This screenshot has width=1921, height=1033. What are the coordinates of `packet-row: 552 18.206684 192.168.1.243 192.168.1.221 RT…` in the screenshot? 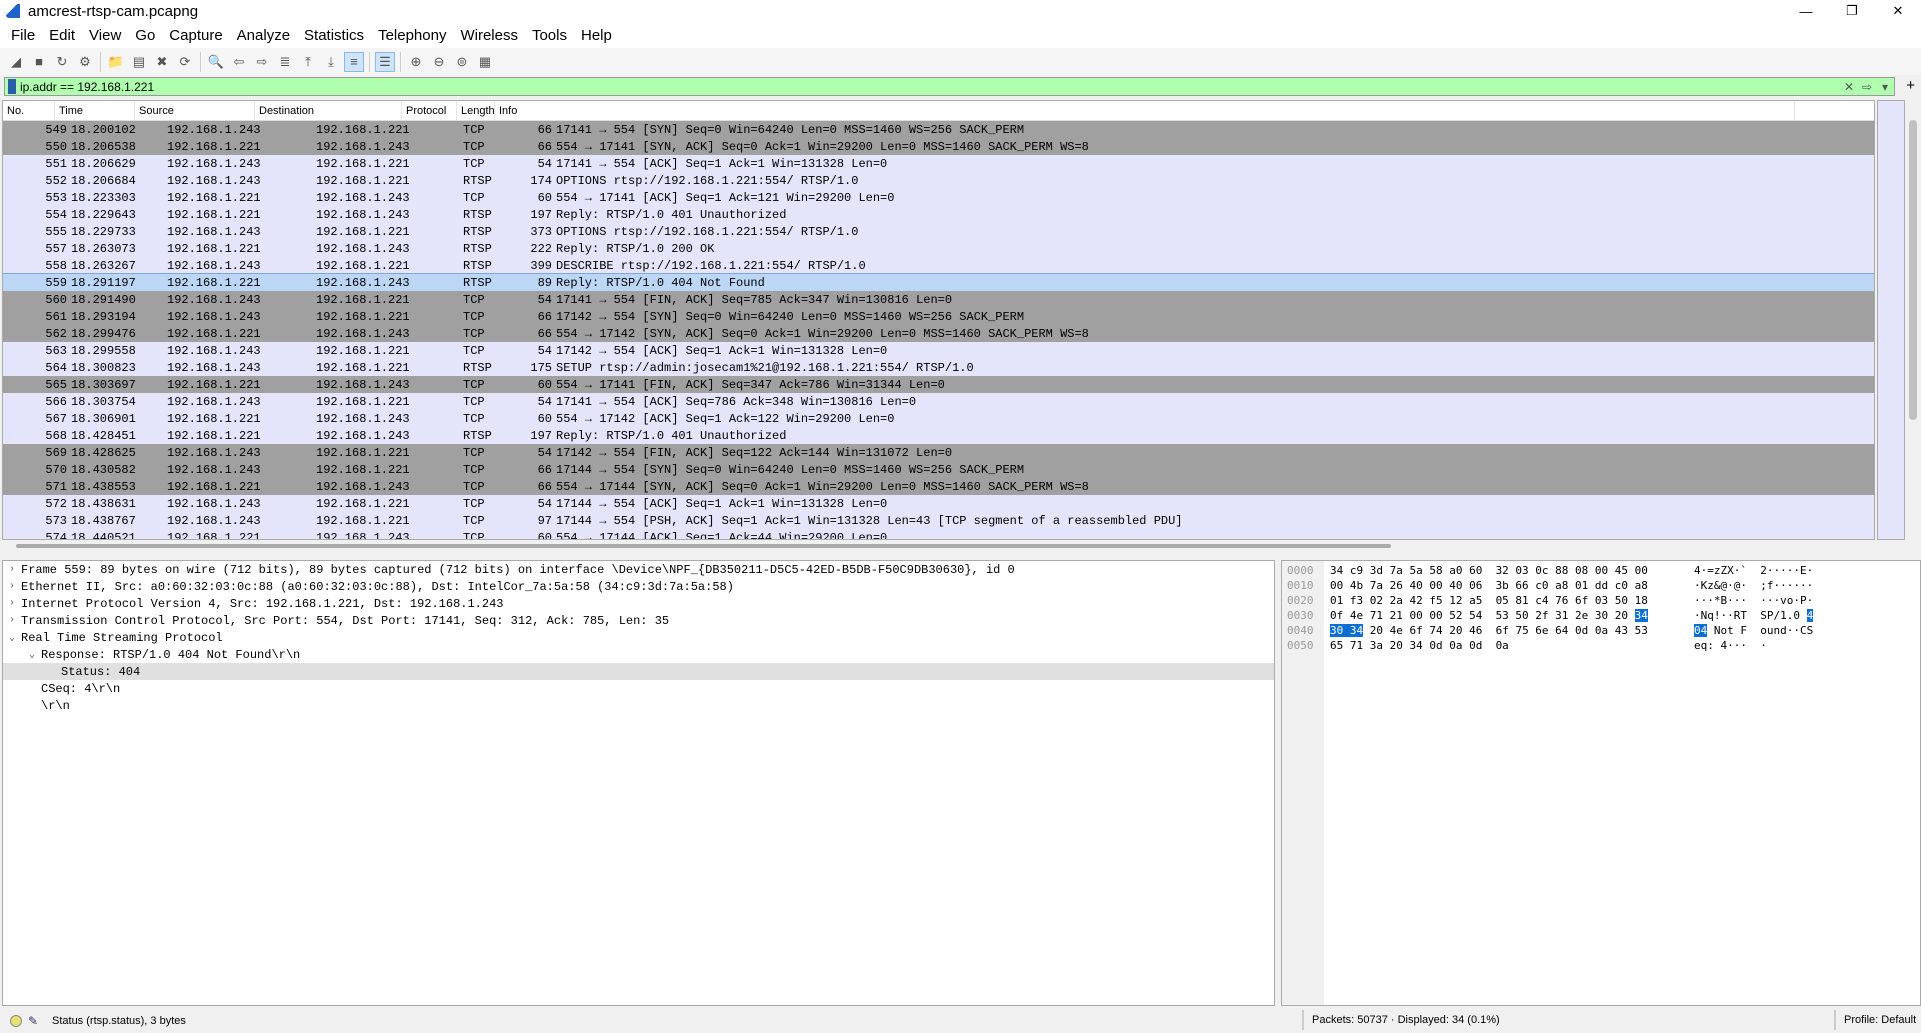 It's located at (938, 180).